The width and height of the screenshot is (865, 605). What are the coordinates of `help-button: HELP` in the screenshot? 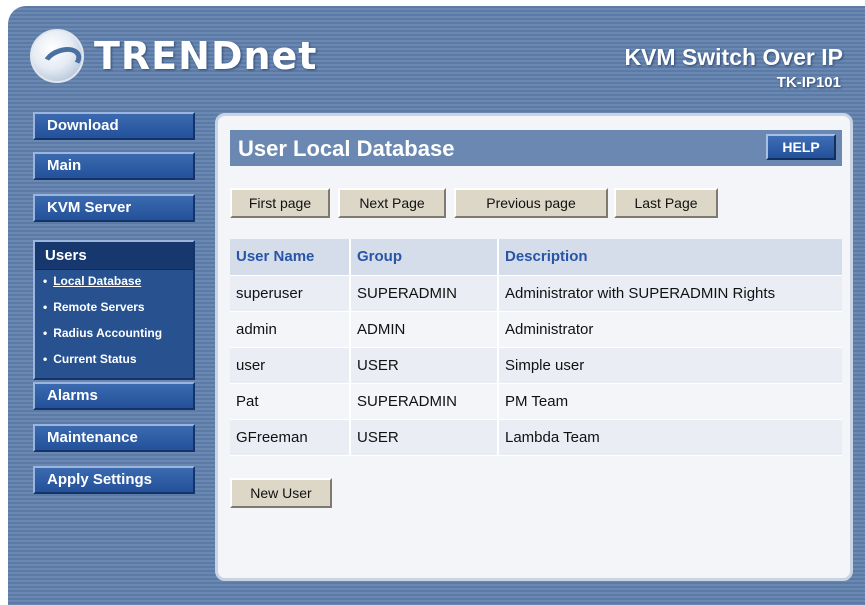 It's located at (801, 147).